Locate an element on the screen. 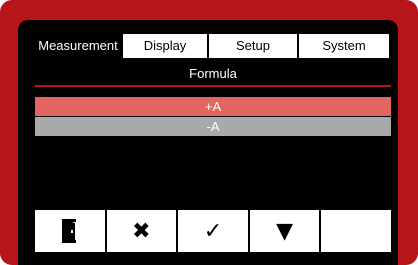 This screenshot has width=418, height=265. exit-button is located at coordinates (70, 231).